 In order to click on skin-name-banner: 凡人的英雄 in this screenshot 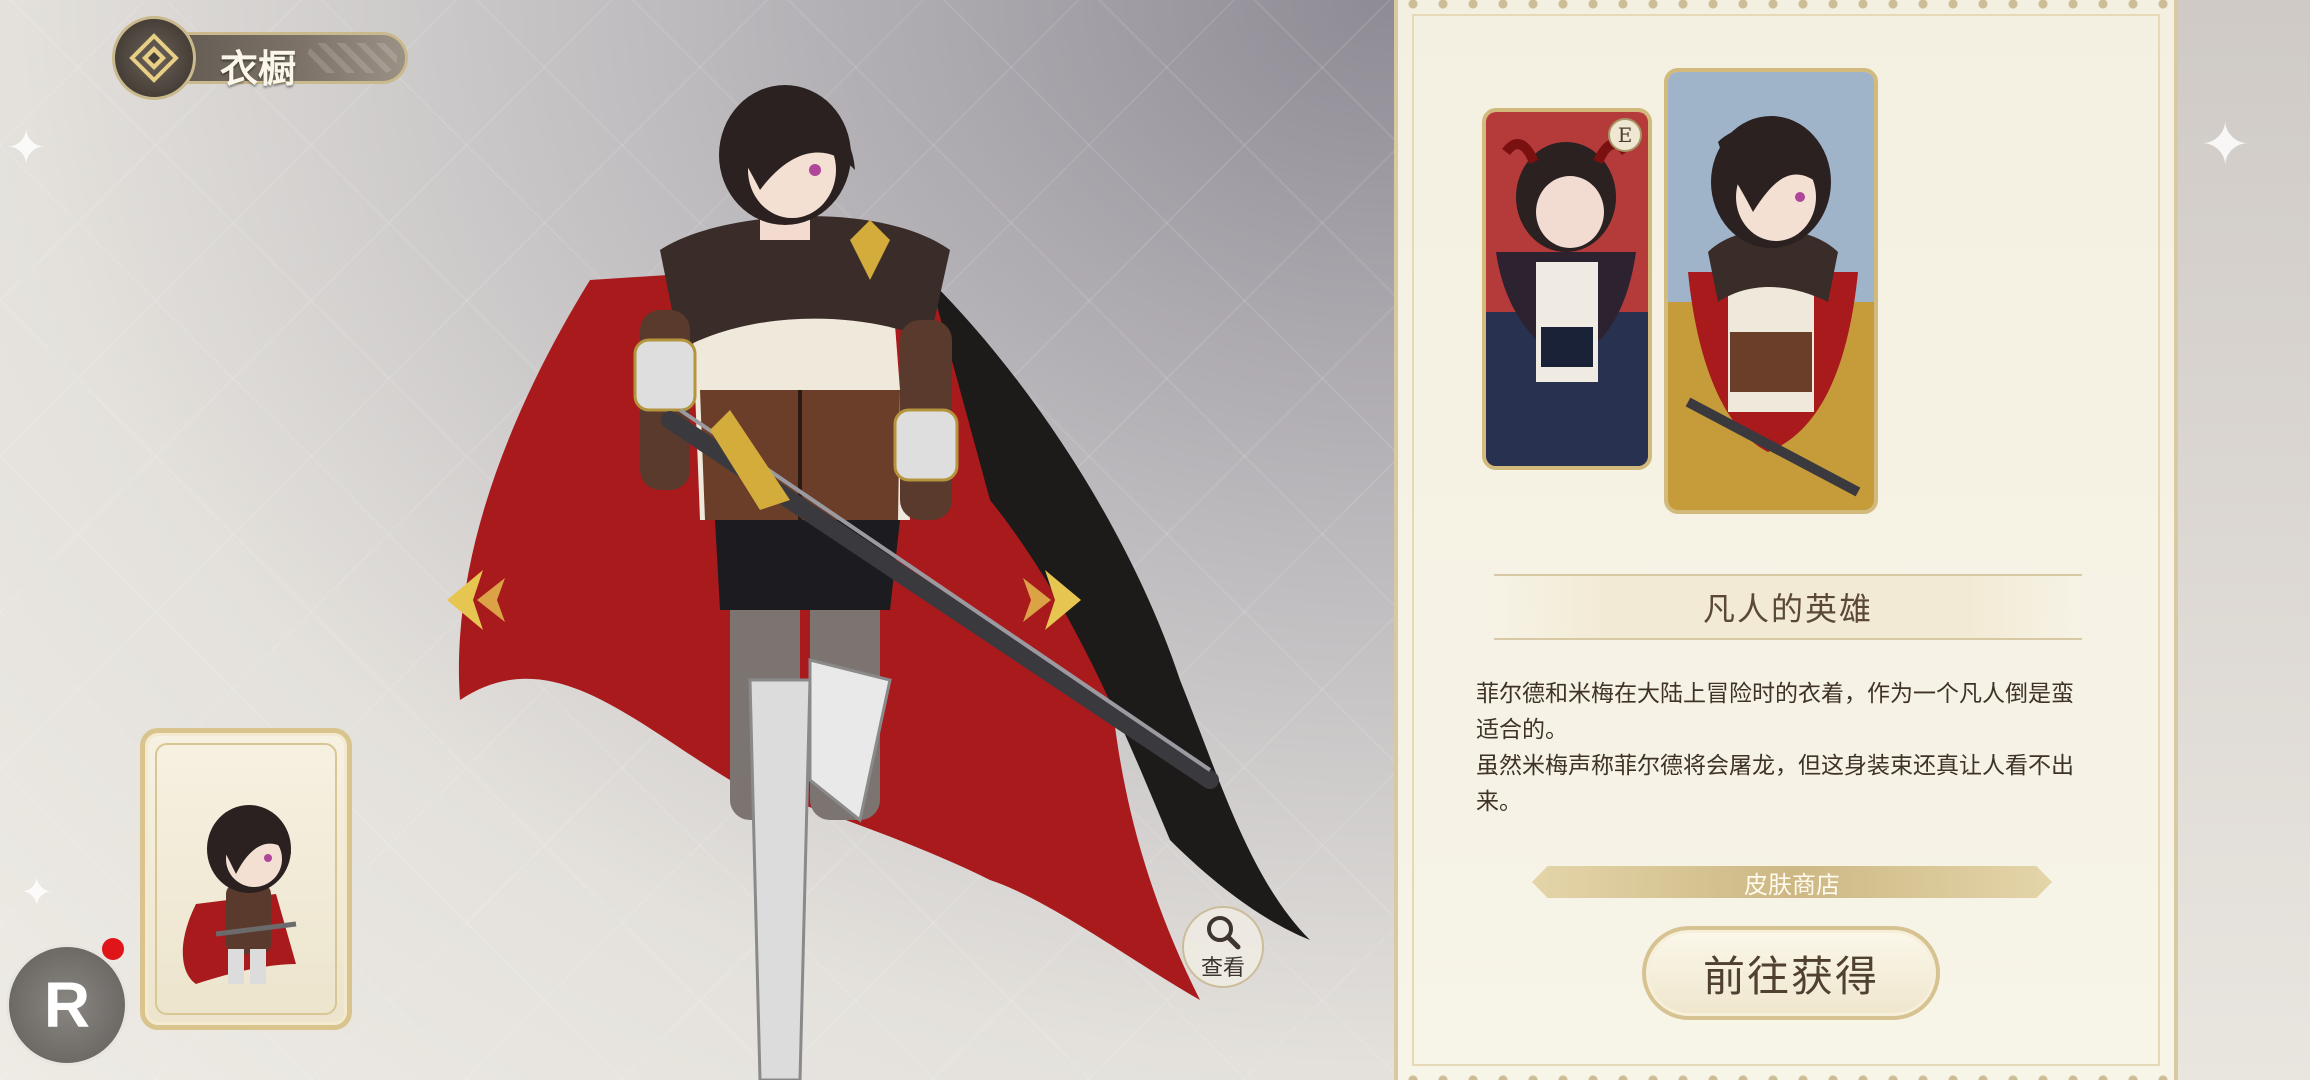, I will do `click(1788, 607)`.